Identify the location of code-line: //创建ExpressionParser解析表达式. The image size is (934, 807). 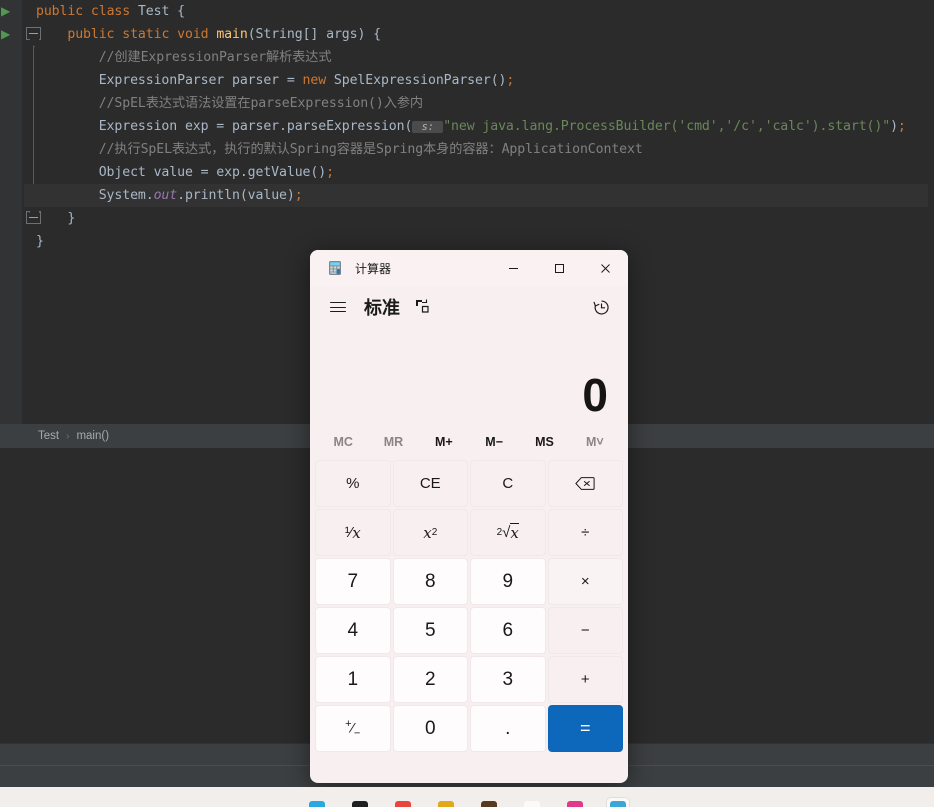
(482, 57).